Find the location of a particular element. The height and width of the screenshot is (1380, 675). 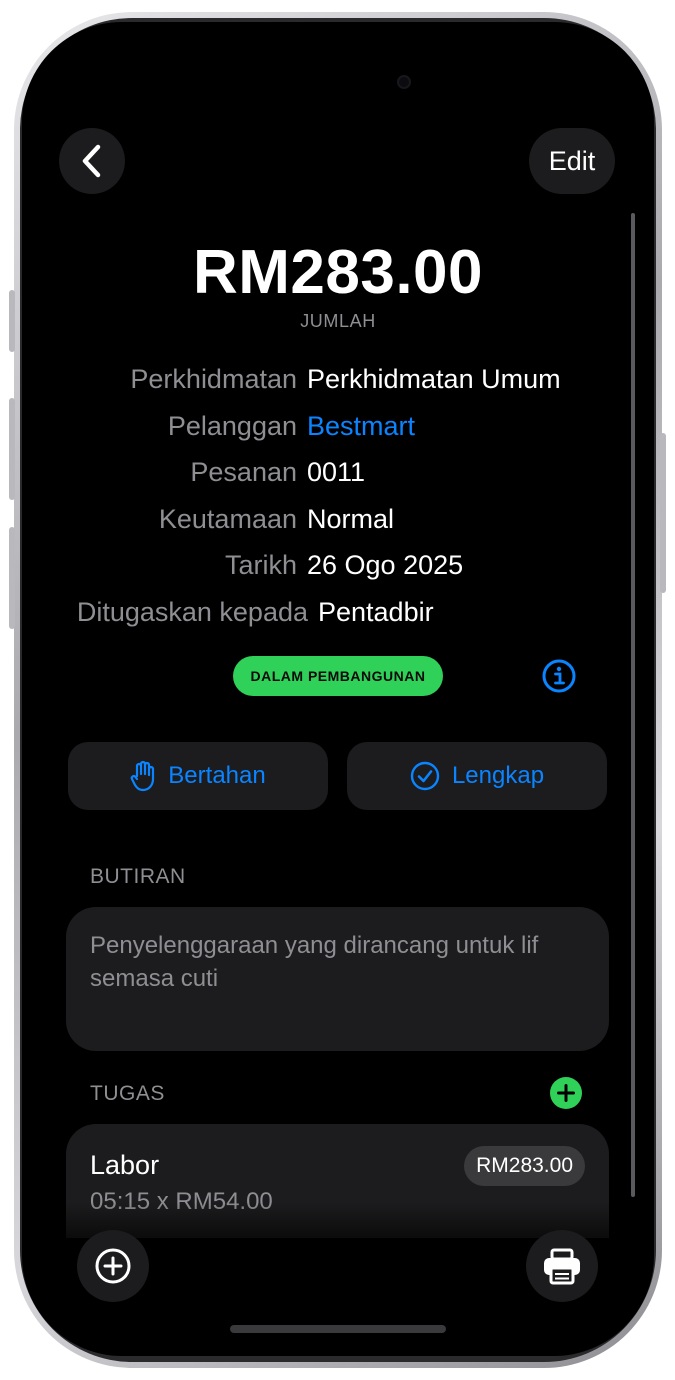

volume-down-button is located at coordinates (12, 578).